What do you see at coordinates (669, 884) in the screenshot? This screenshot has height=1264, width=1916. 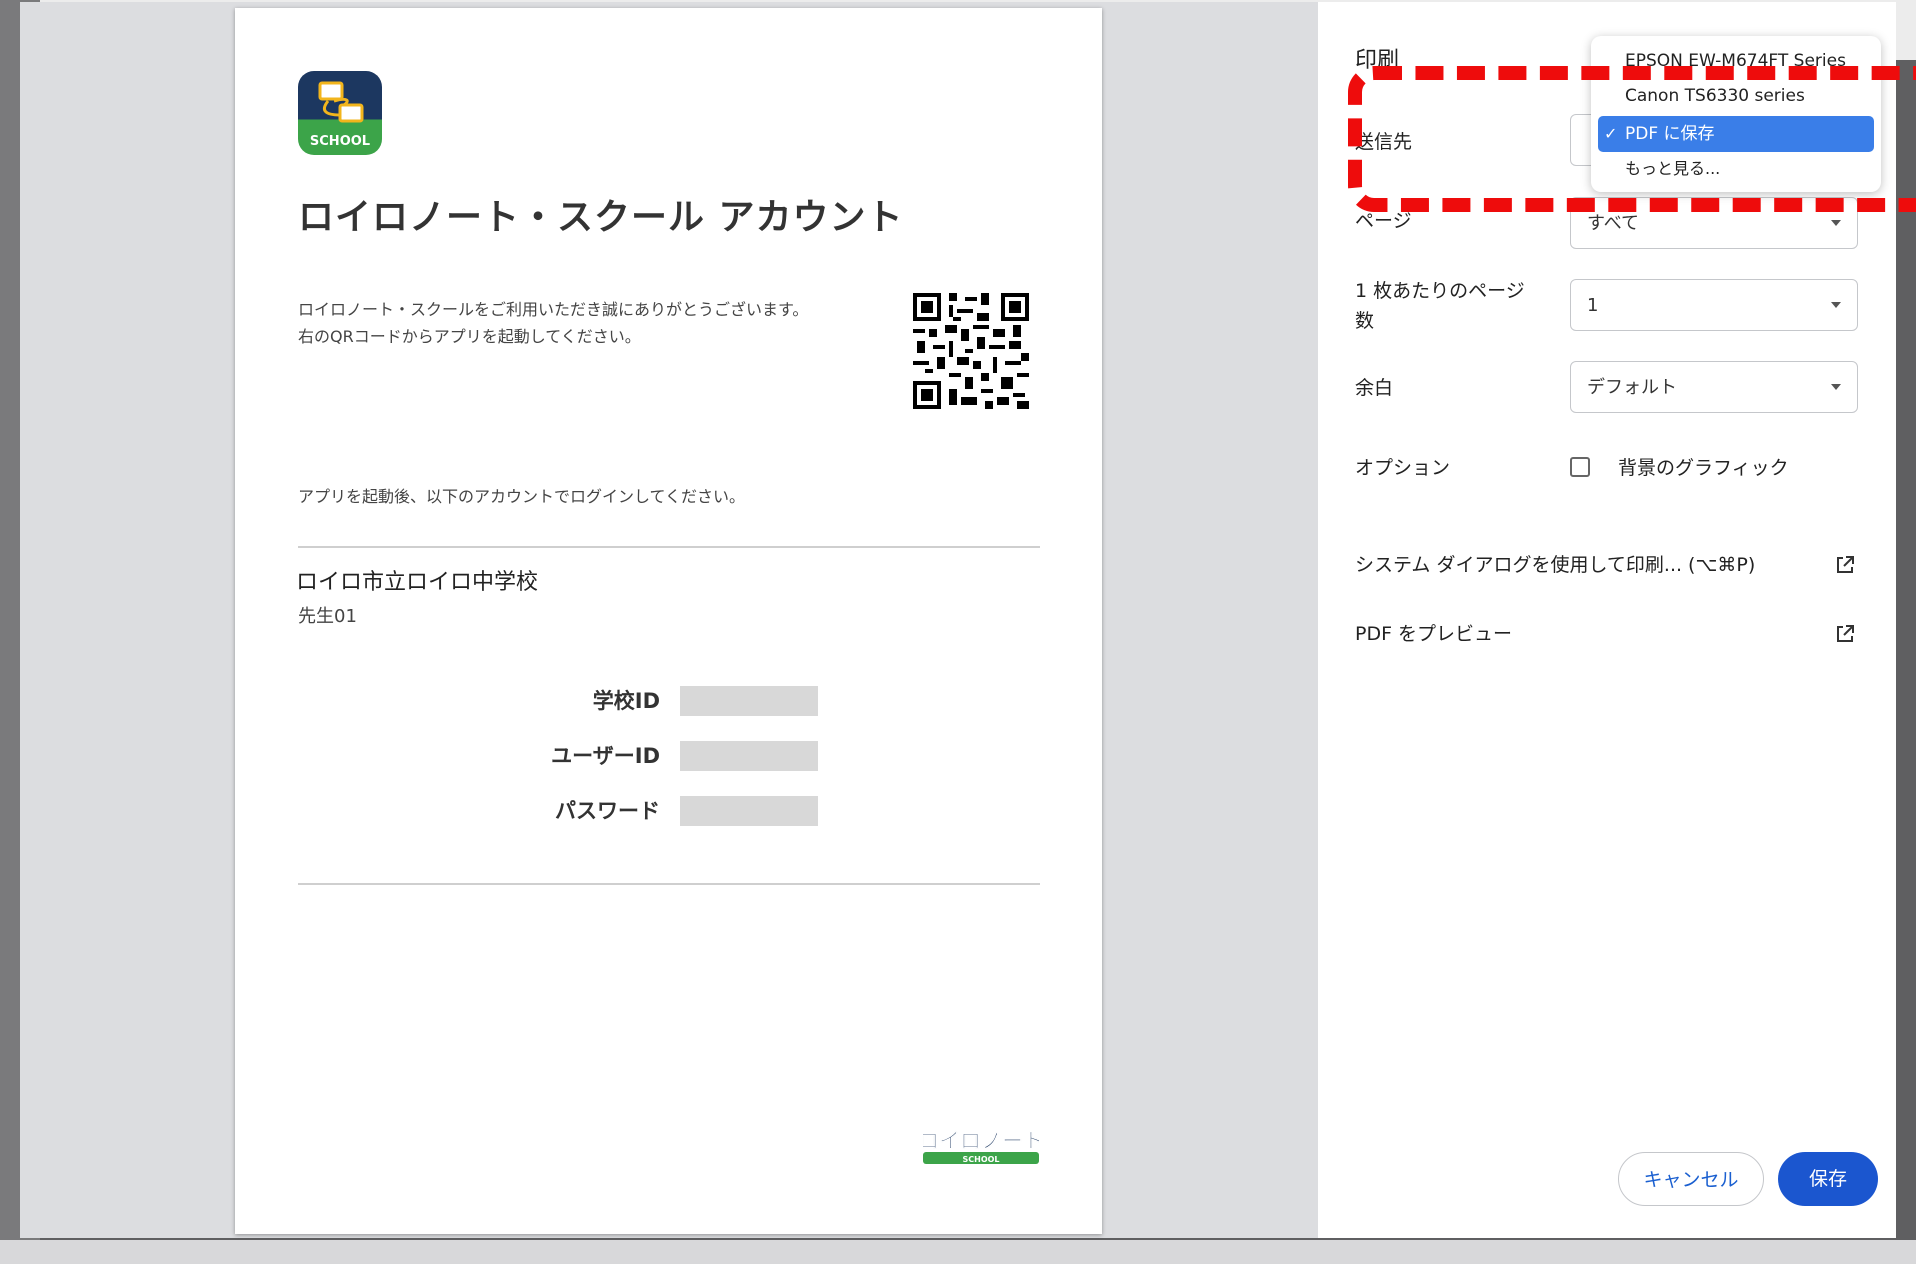 I see `divider-bottom` at bounding box center [669, 884].